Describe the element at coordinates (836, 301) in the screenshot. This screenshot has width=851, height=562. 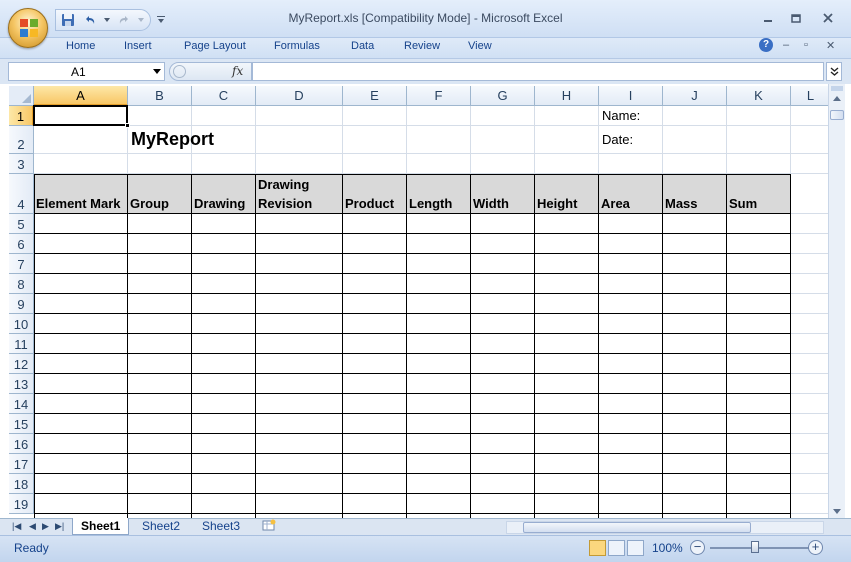
I see `vertical-scrollbar` at that location.